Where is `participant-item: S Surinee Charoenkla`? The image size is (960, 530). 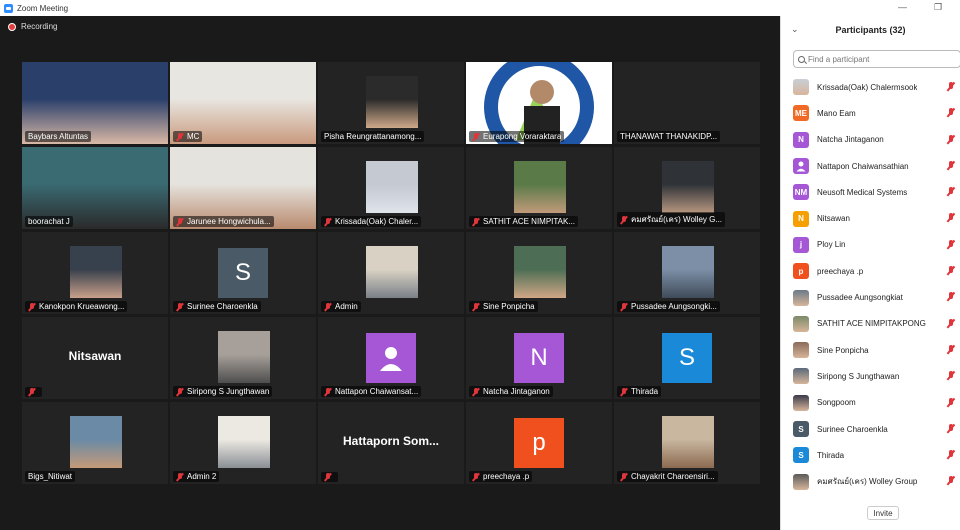 participant-item: S Surinee Charoenkla is located at coordinates (870, 429).